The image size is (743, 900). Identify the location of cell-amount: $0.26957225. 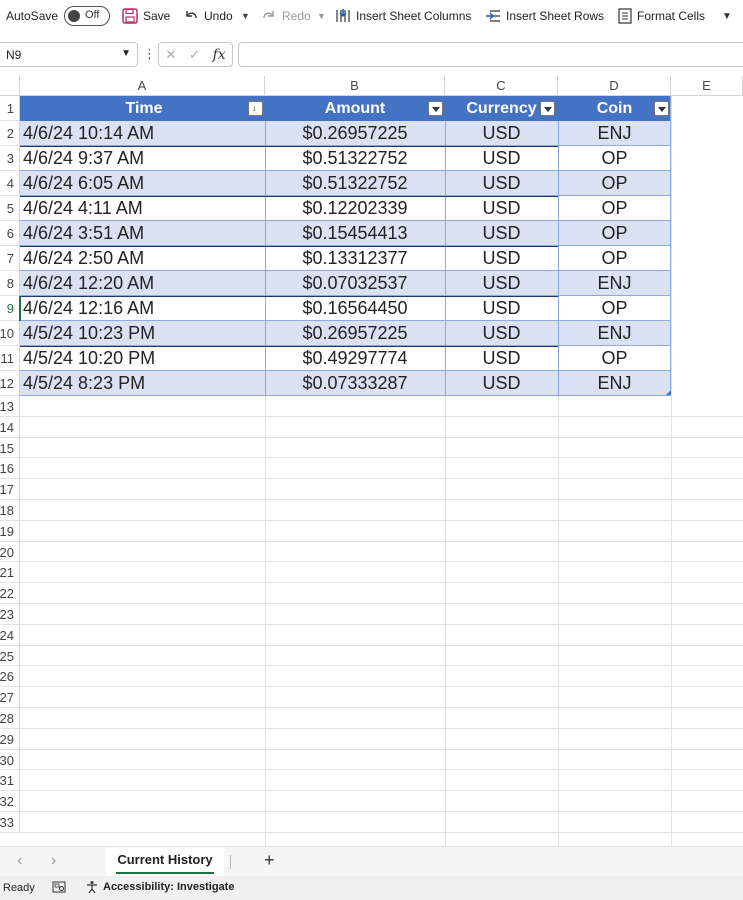
(355, 133).